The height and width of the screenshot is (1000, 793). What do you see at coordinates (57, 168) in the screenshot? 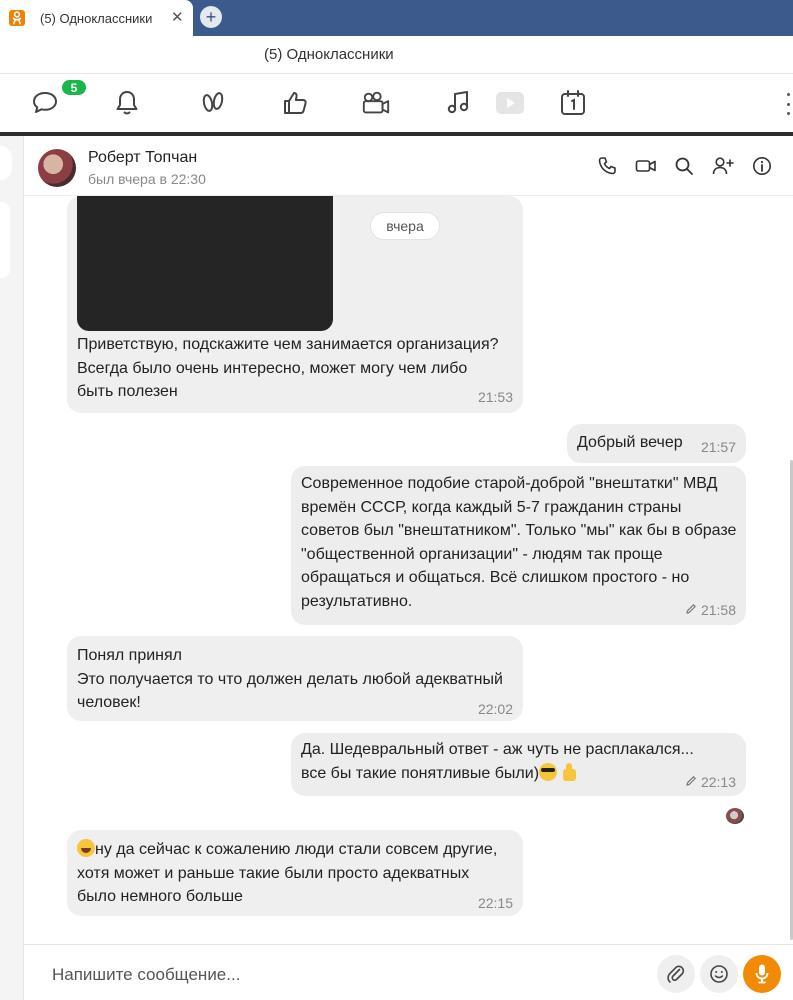
I see `contact-avatar` at bounding box center [57, 168].